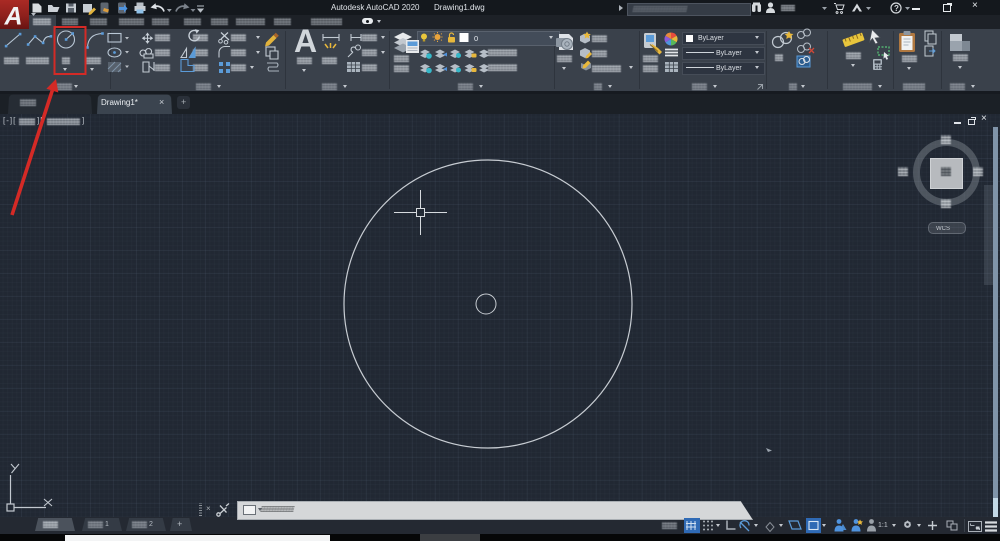 Image resolution: width=1000 pixels, height=541 pixels. I want to click on svg-text: A, so click(13, 17).